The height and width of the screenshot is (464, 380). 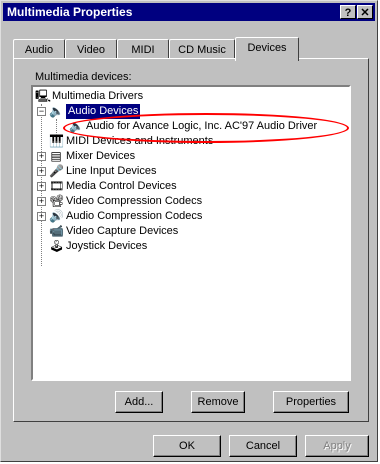 What do you see at coordinates (43, 96) in the screenshot?
I see `computer-icon: 🖳` at bounding box center [43, 96].